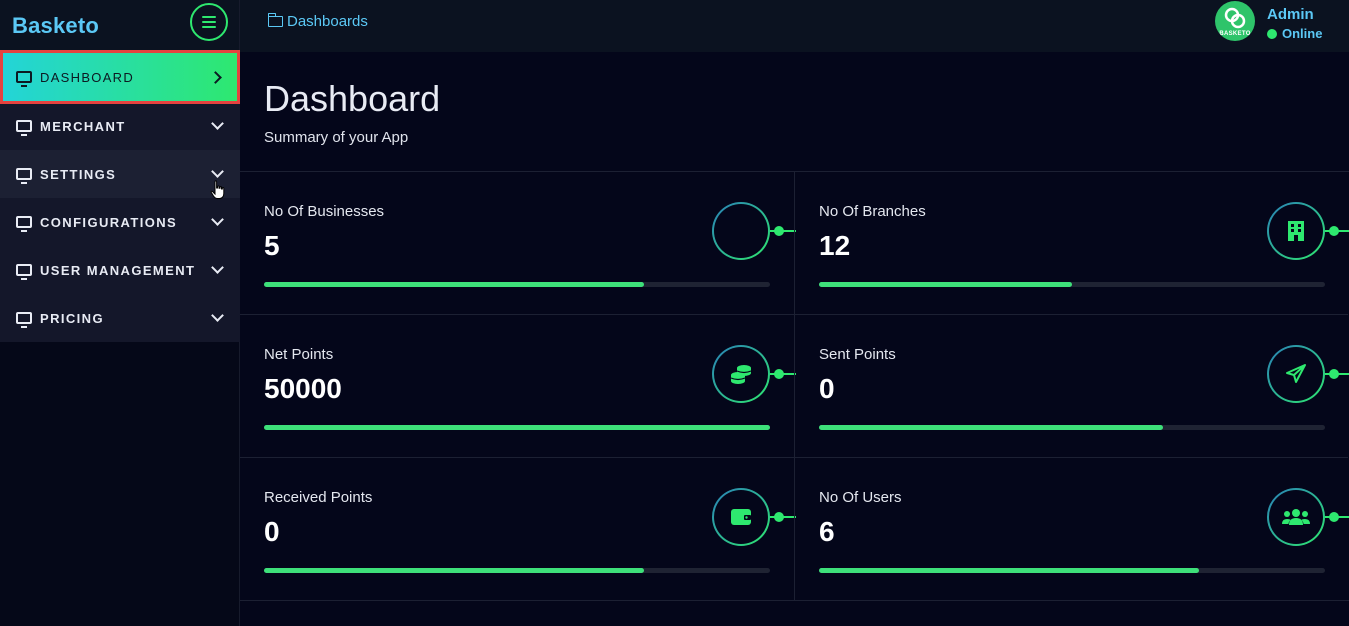  I want to click on hand-cursor-icon, so click(217, 189).